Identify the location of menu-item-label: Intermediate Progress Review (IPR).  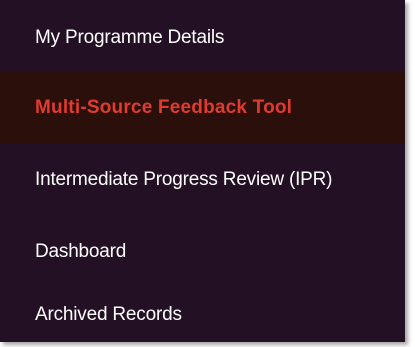
(184, 179).